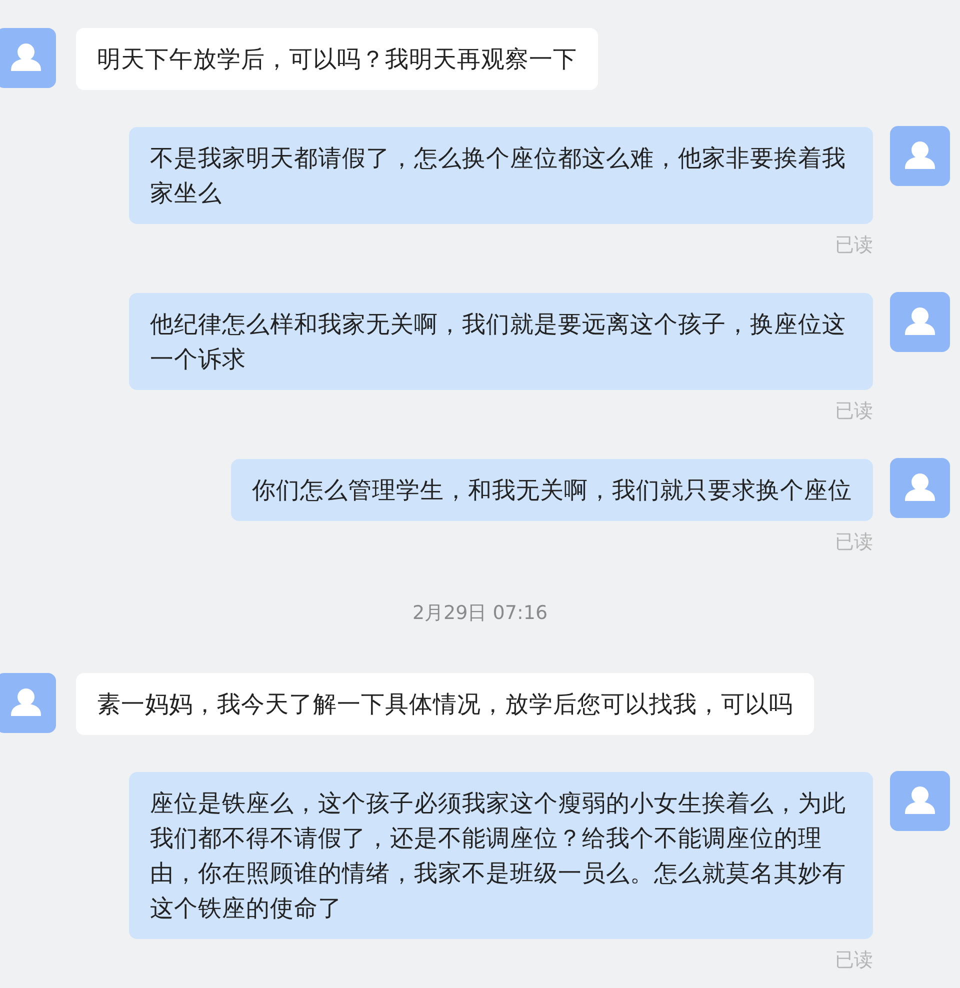 The image size is (960, 988). Describe the element at coordinates (480, 613) in the screenshot. I see `timestamp: 2月29日 07:16` at that location.